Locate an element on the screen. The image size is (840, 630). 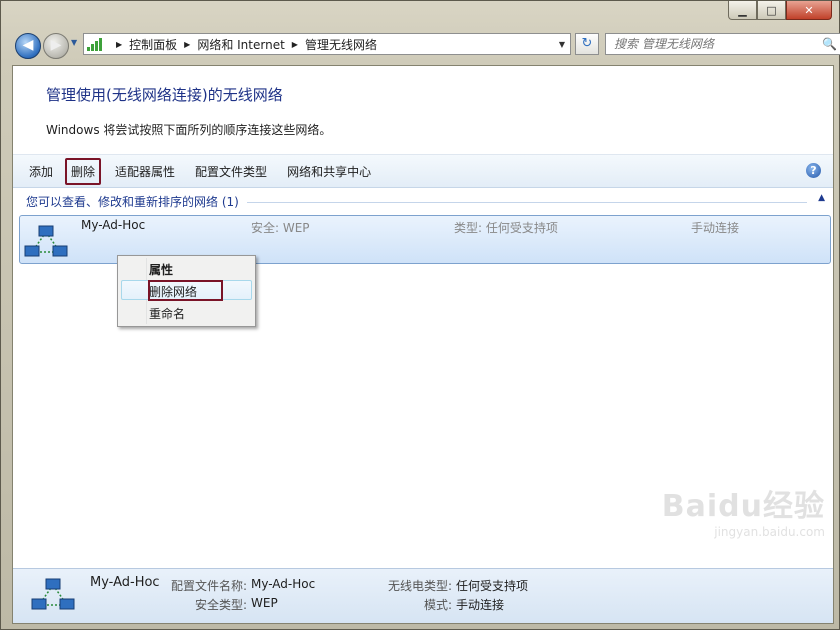
page-description: Windows 将尝试按照下面所列的顺序连接这些网络。 is located at coordinates (189, 130).